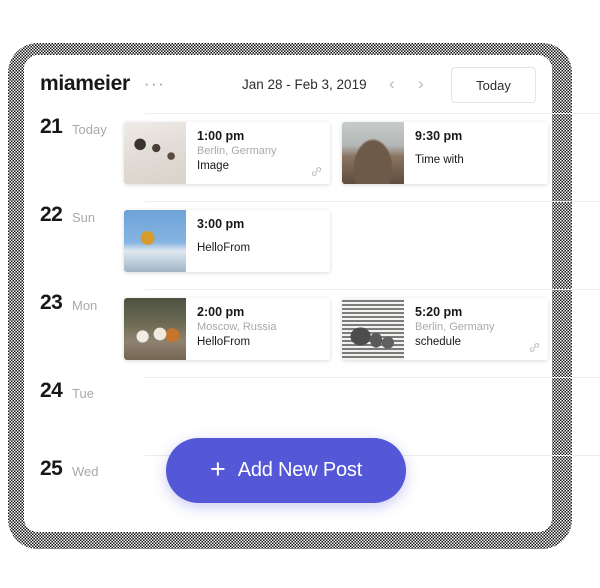 Image resolution: width=600 pixels, height=588 pixels. I want to click on event-card: 3:00 pm HelloFrom, so click(227, 241).